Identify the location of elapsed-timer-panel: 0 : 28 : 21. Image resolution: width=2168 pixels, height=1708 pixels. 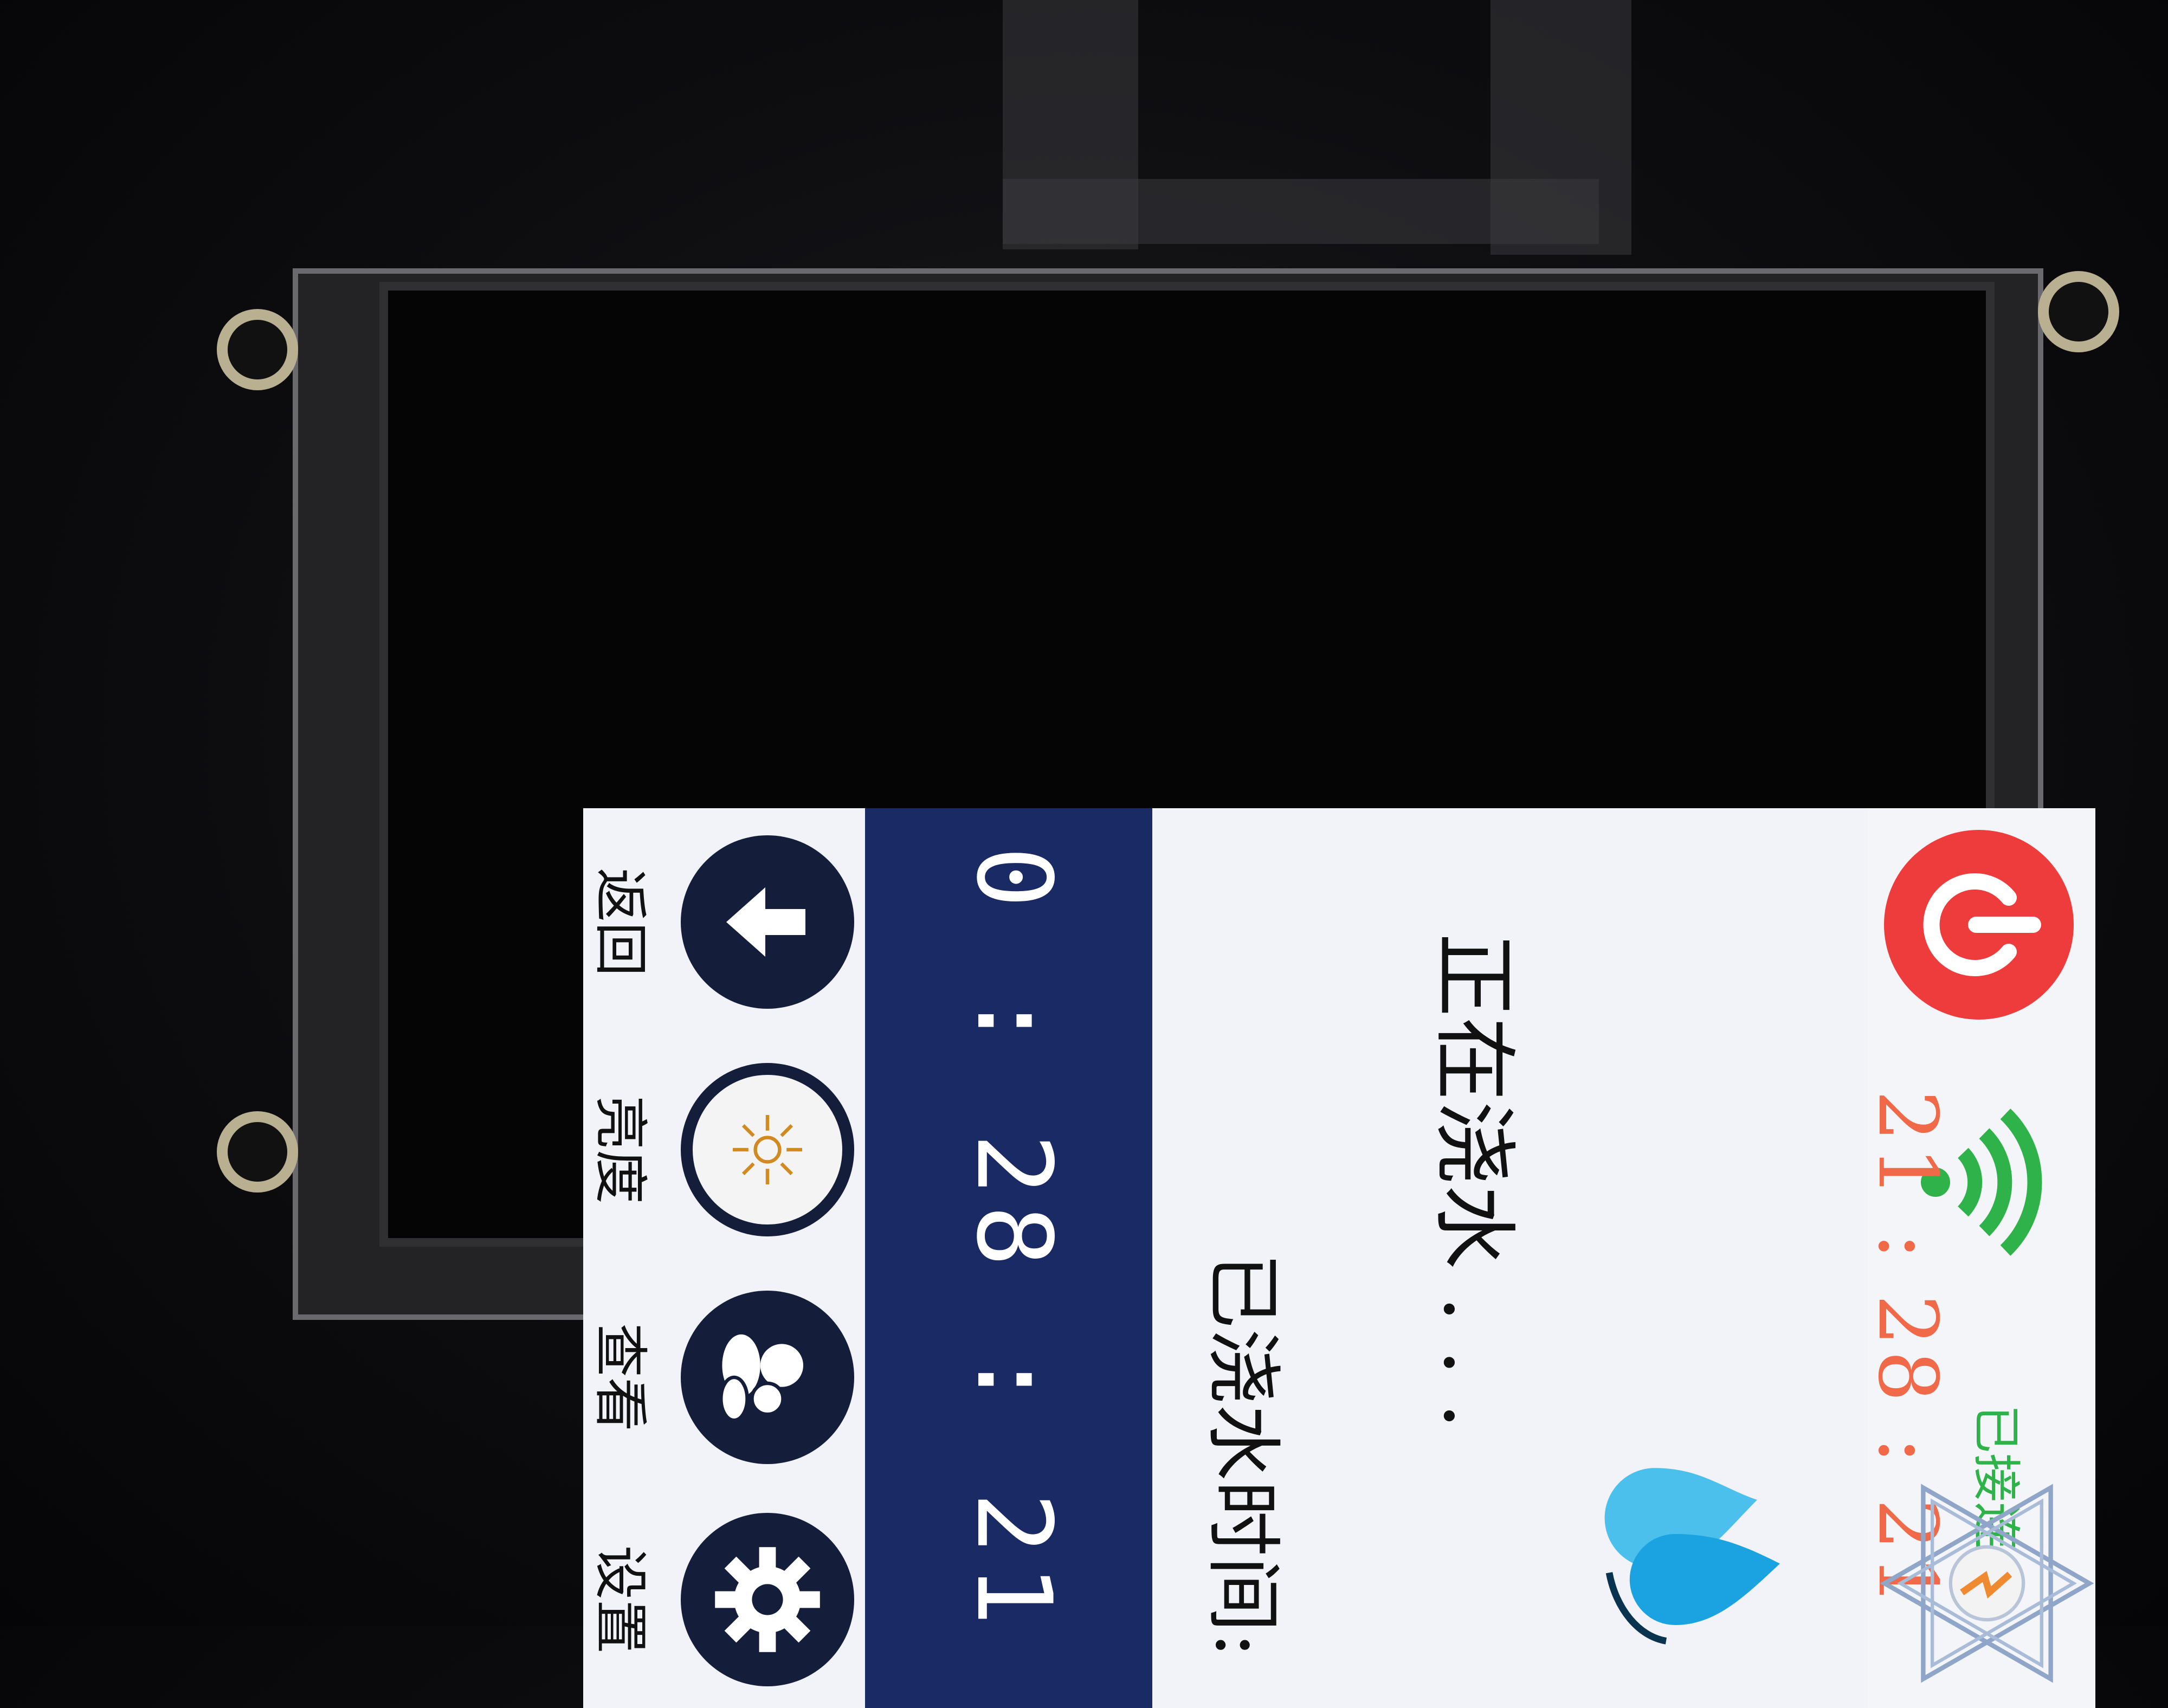
(1009, 1258).